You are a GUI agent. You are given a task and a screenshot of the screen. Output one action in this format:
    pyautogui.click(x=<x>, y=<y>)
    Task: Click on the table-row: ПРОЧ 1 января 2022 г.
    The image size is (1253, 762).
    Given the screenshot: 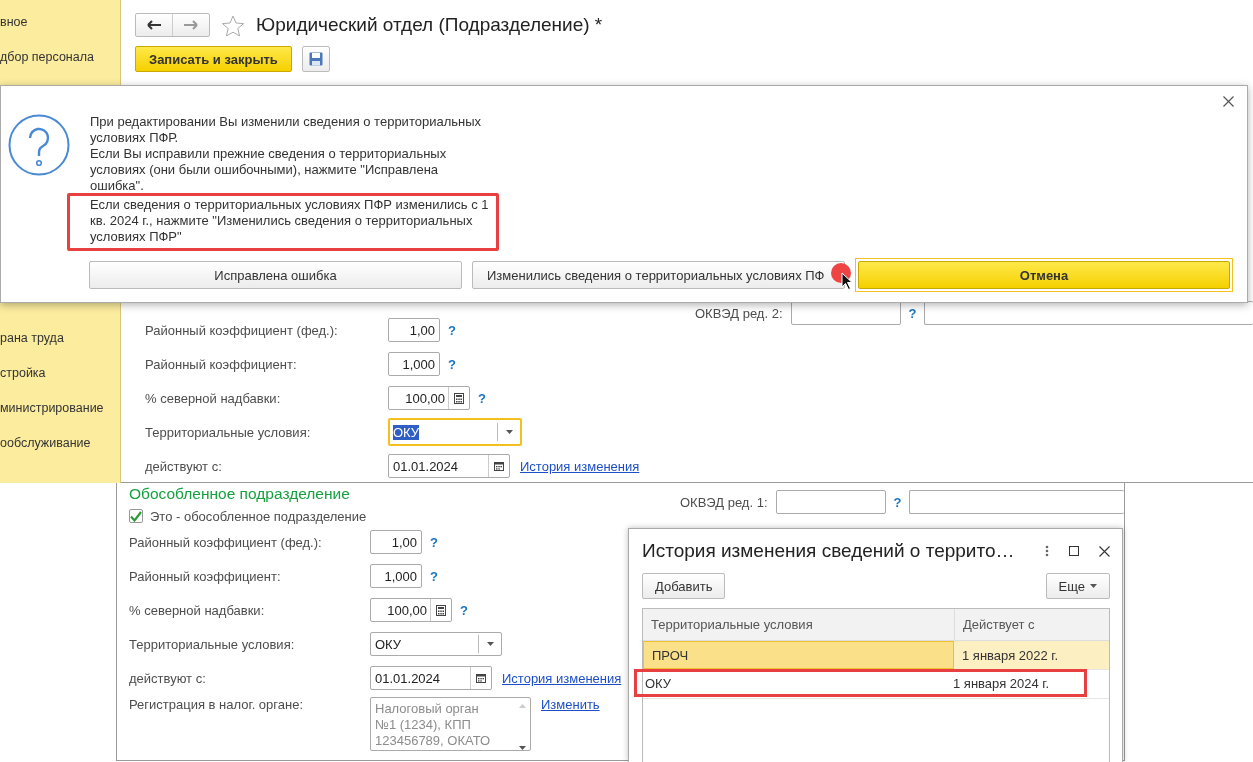 What is the action you would take?
    pyautogui.click(x=876, y=655)
    